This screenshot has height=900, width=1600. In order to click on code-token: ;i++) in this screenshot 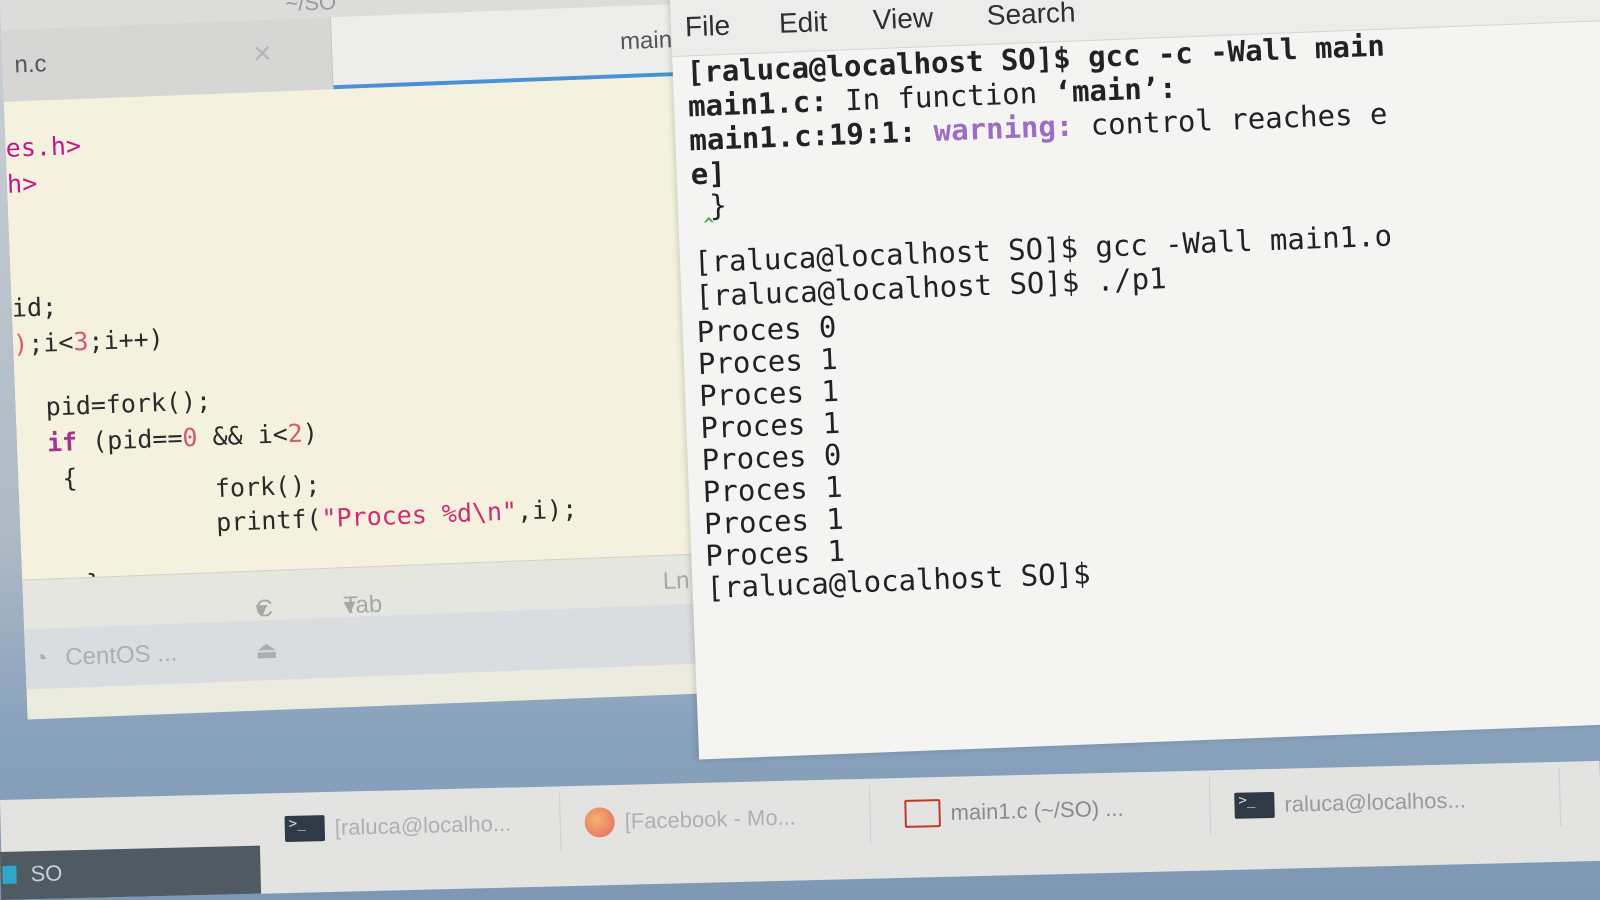, I will do `click(126, 339)`.